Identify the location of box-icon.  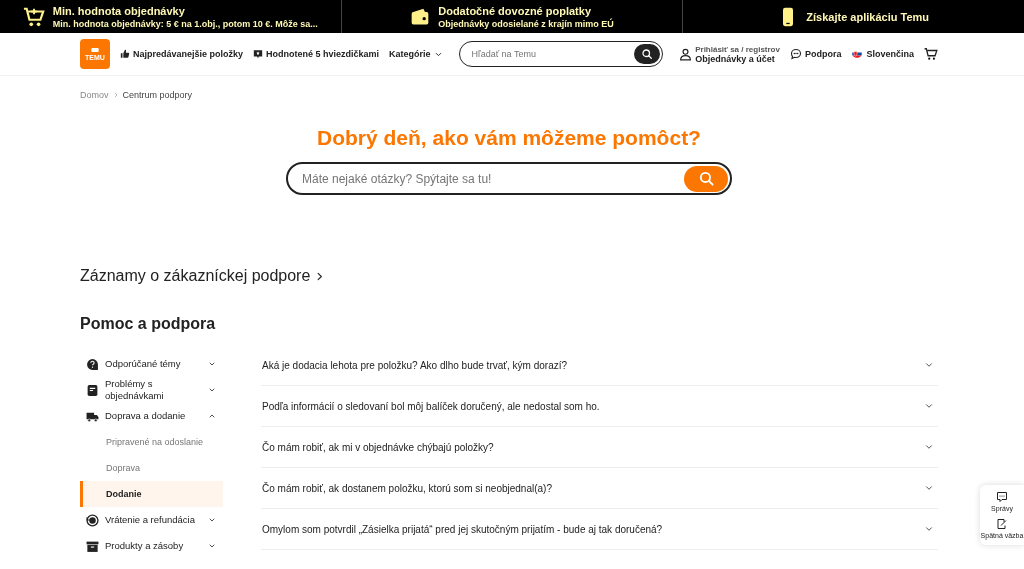
(92, 546).